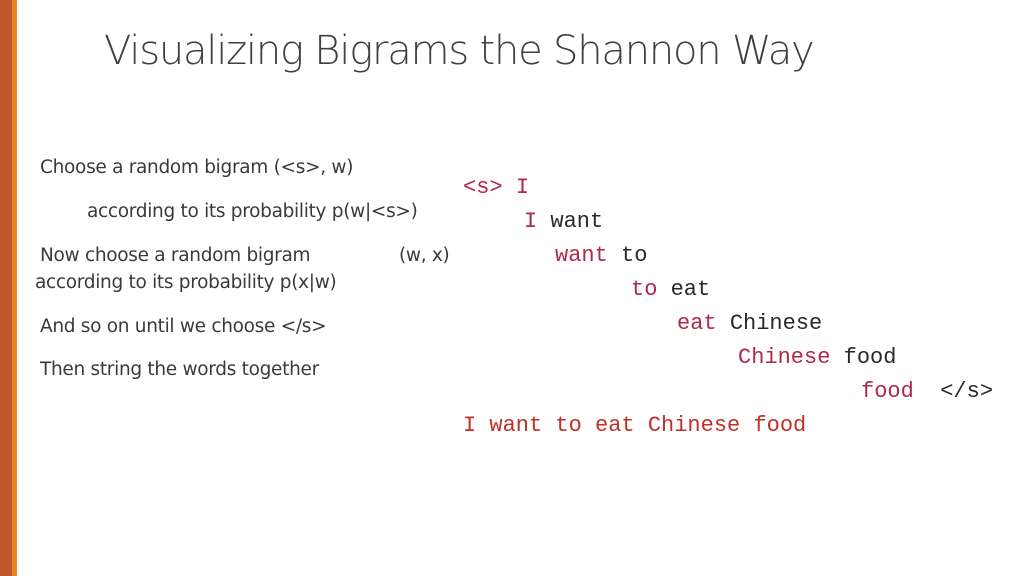 This screenshot has width=1024, height=576. I want to click on bigram-row: I want, so click(563, 222).